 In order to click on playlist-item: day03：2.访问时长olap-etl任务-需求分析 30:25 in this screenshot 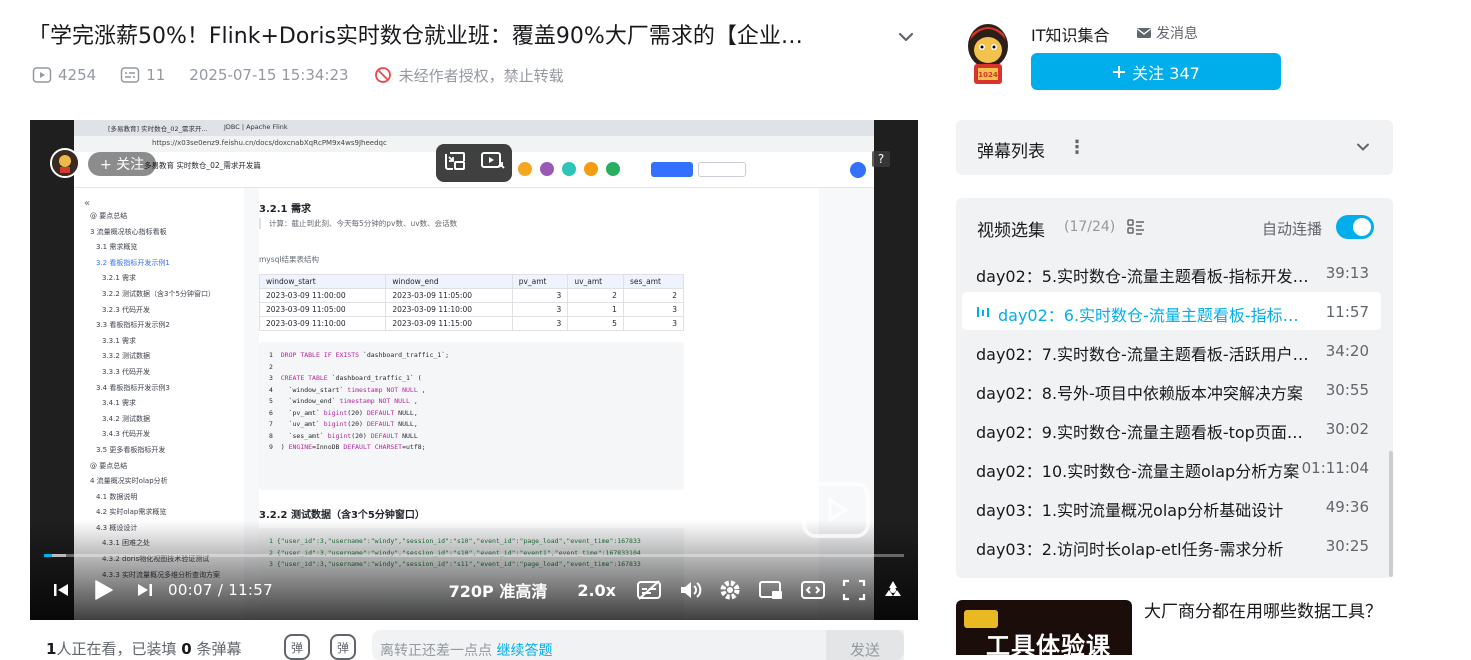, I will do `click(1171, 545)`.